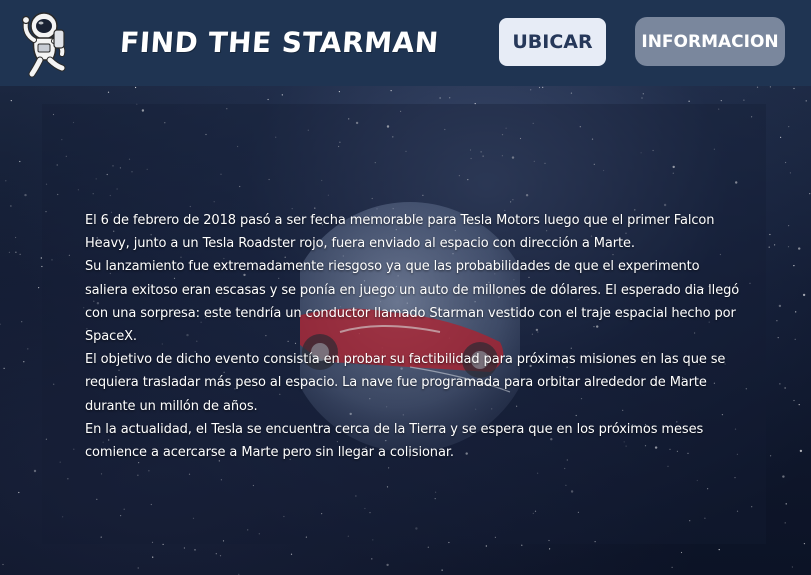  What do you see at coordinates (710, 41) in the screenshot?
I see `information-button: INFORMACION` at bounding box center [710, 41].